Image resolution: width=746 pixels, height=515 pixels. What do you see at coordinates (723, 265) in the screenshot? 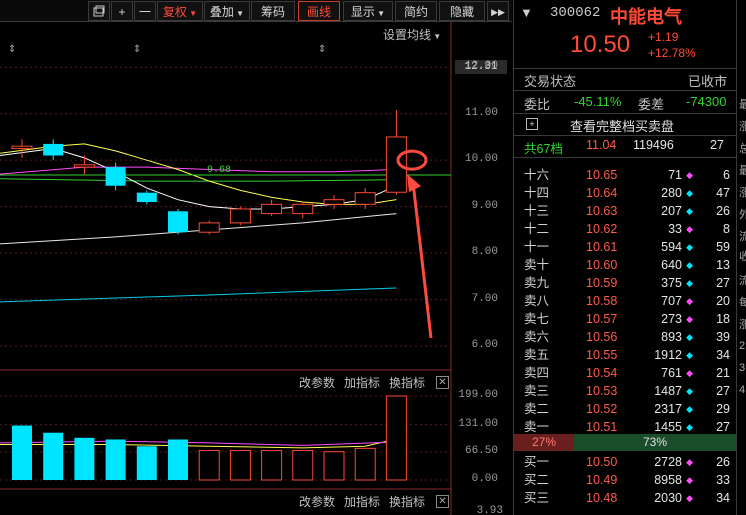
I see `level-count: 13` at bounding box center [723, 265].